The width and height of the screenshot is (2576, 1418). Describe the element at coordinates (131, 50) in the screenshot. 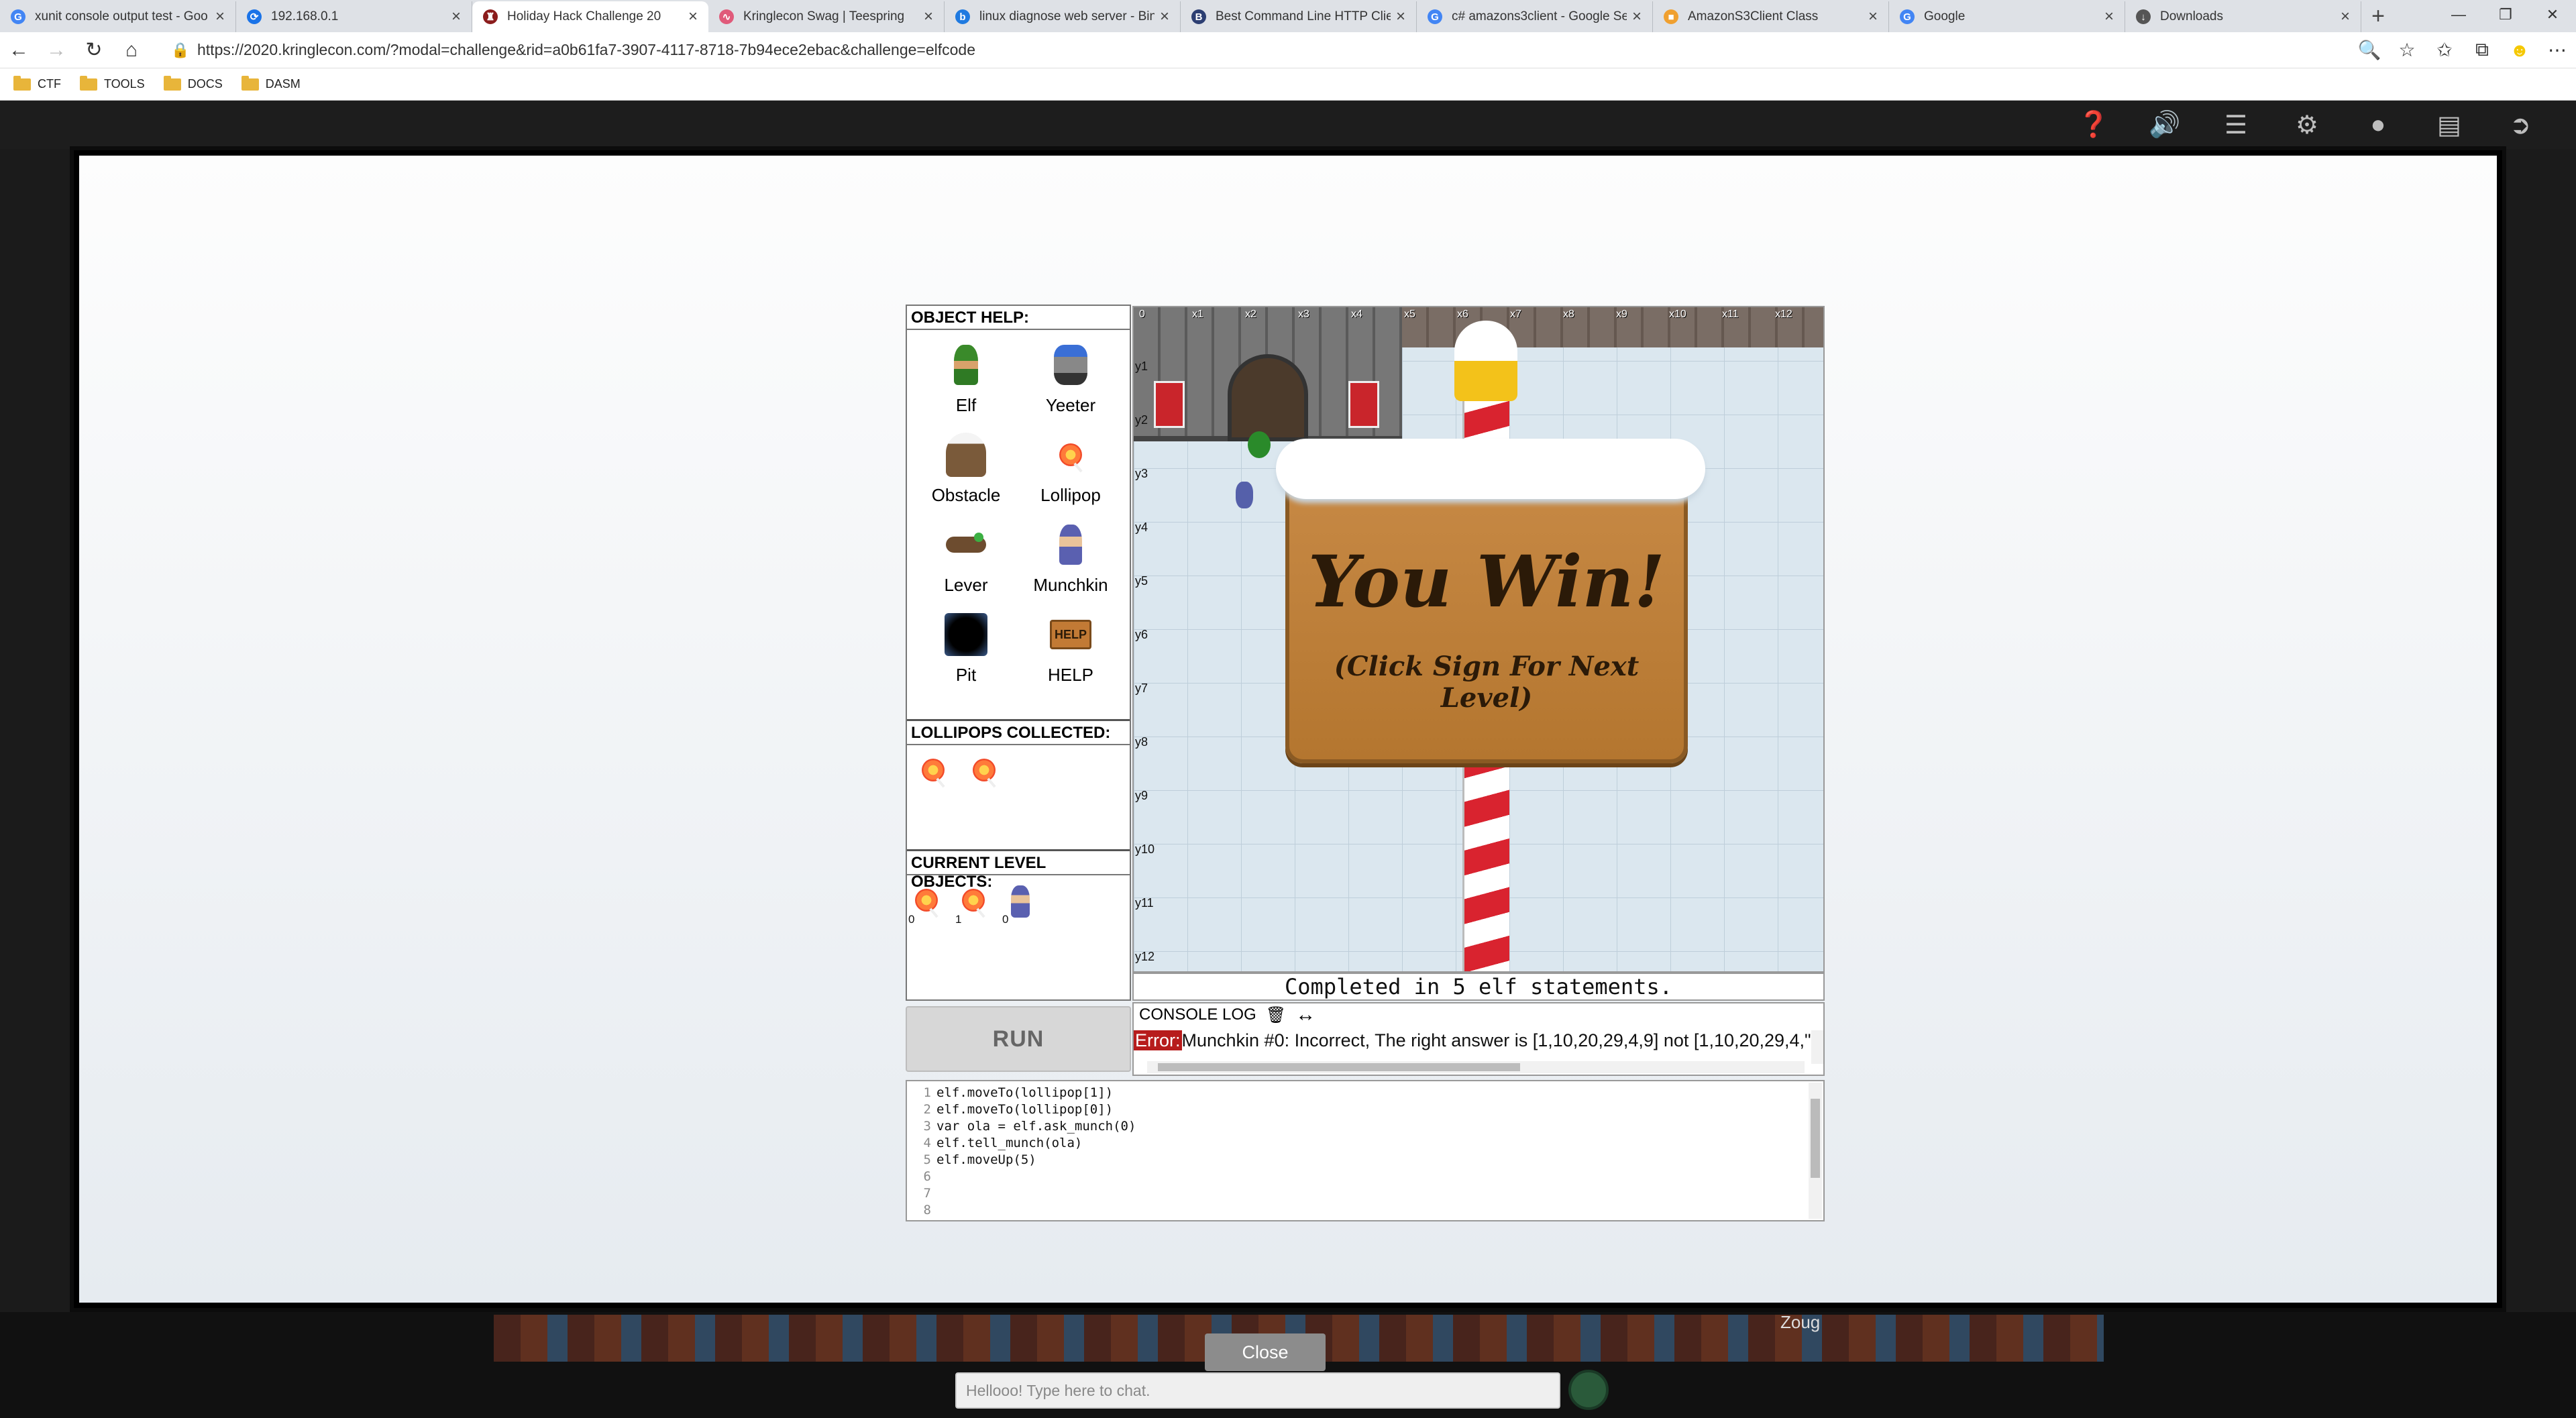

I see `home-icon: ⌂` at that location.